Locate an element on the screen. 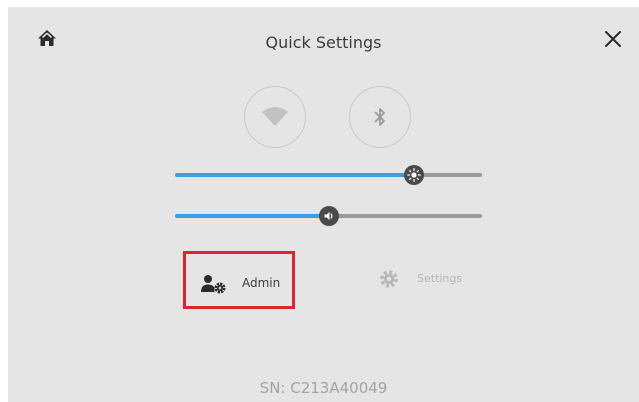  bluetooth-toggle is located at coordinates (380, 117).